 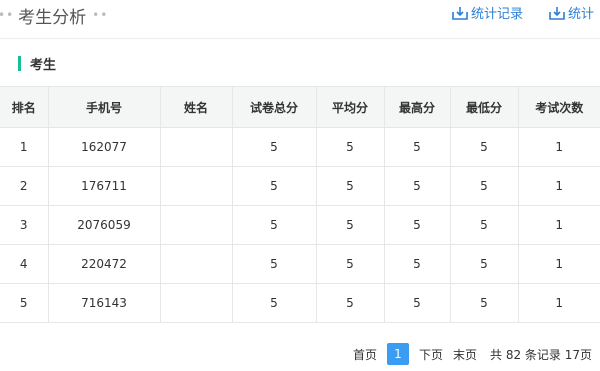 I want to click on cell-rank: 5, so click(x=24, y=303).